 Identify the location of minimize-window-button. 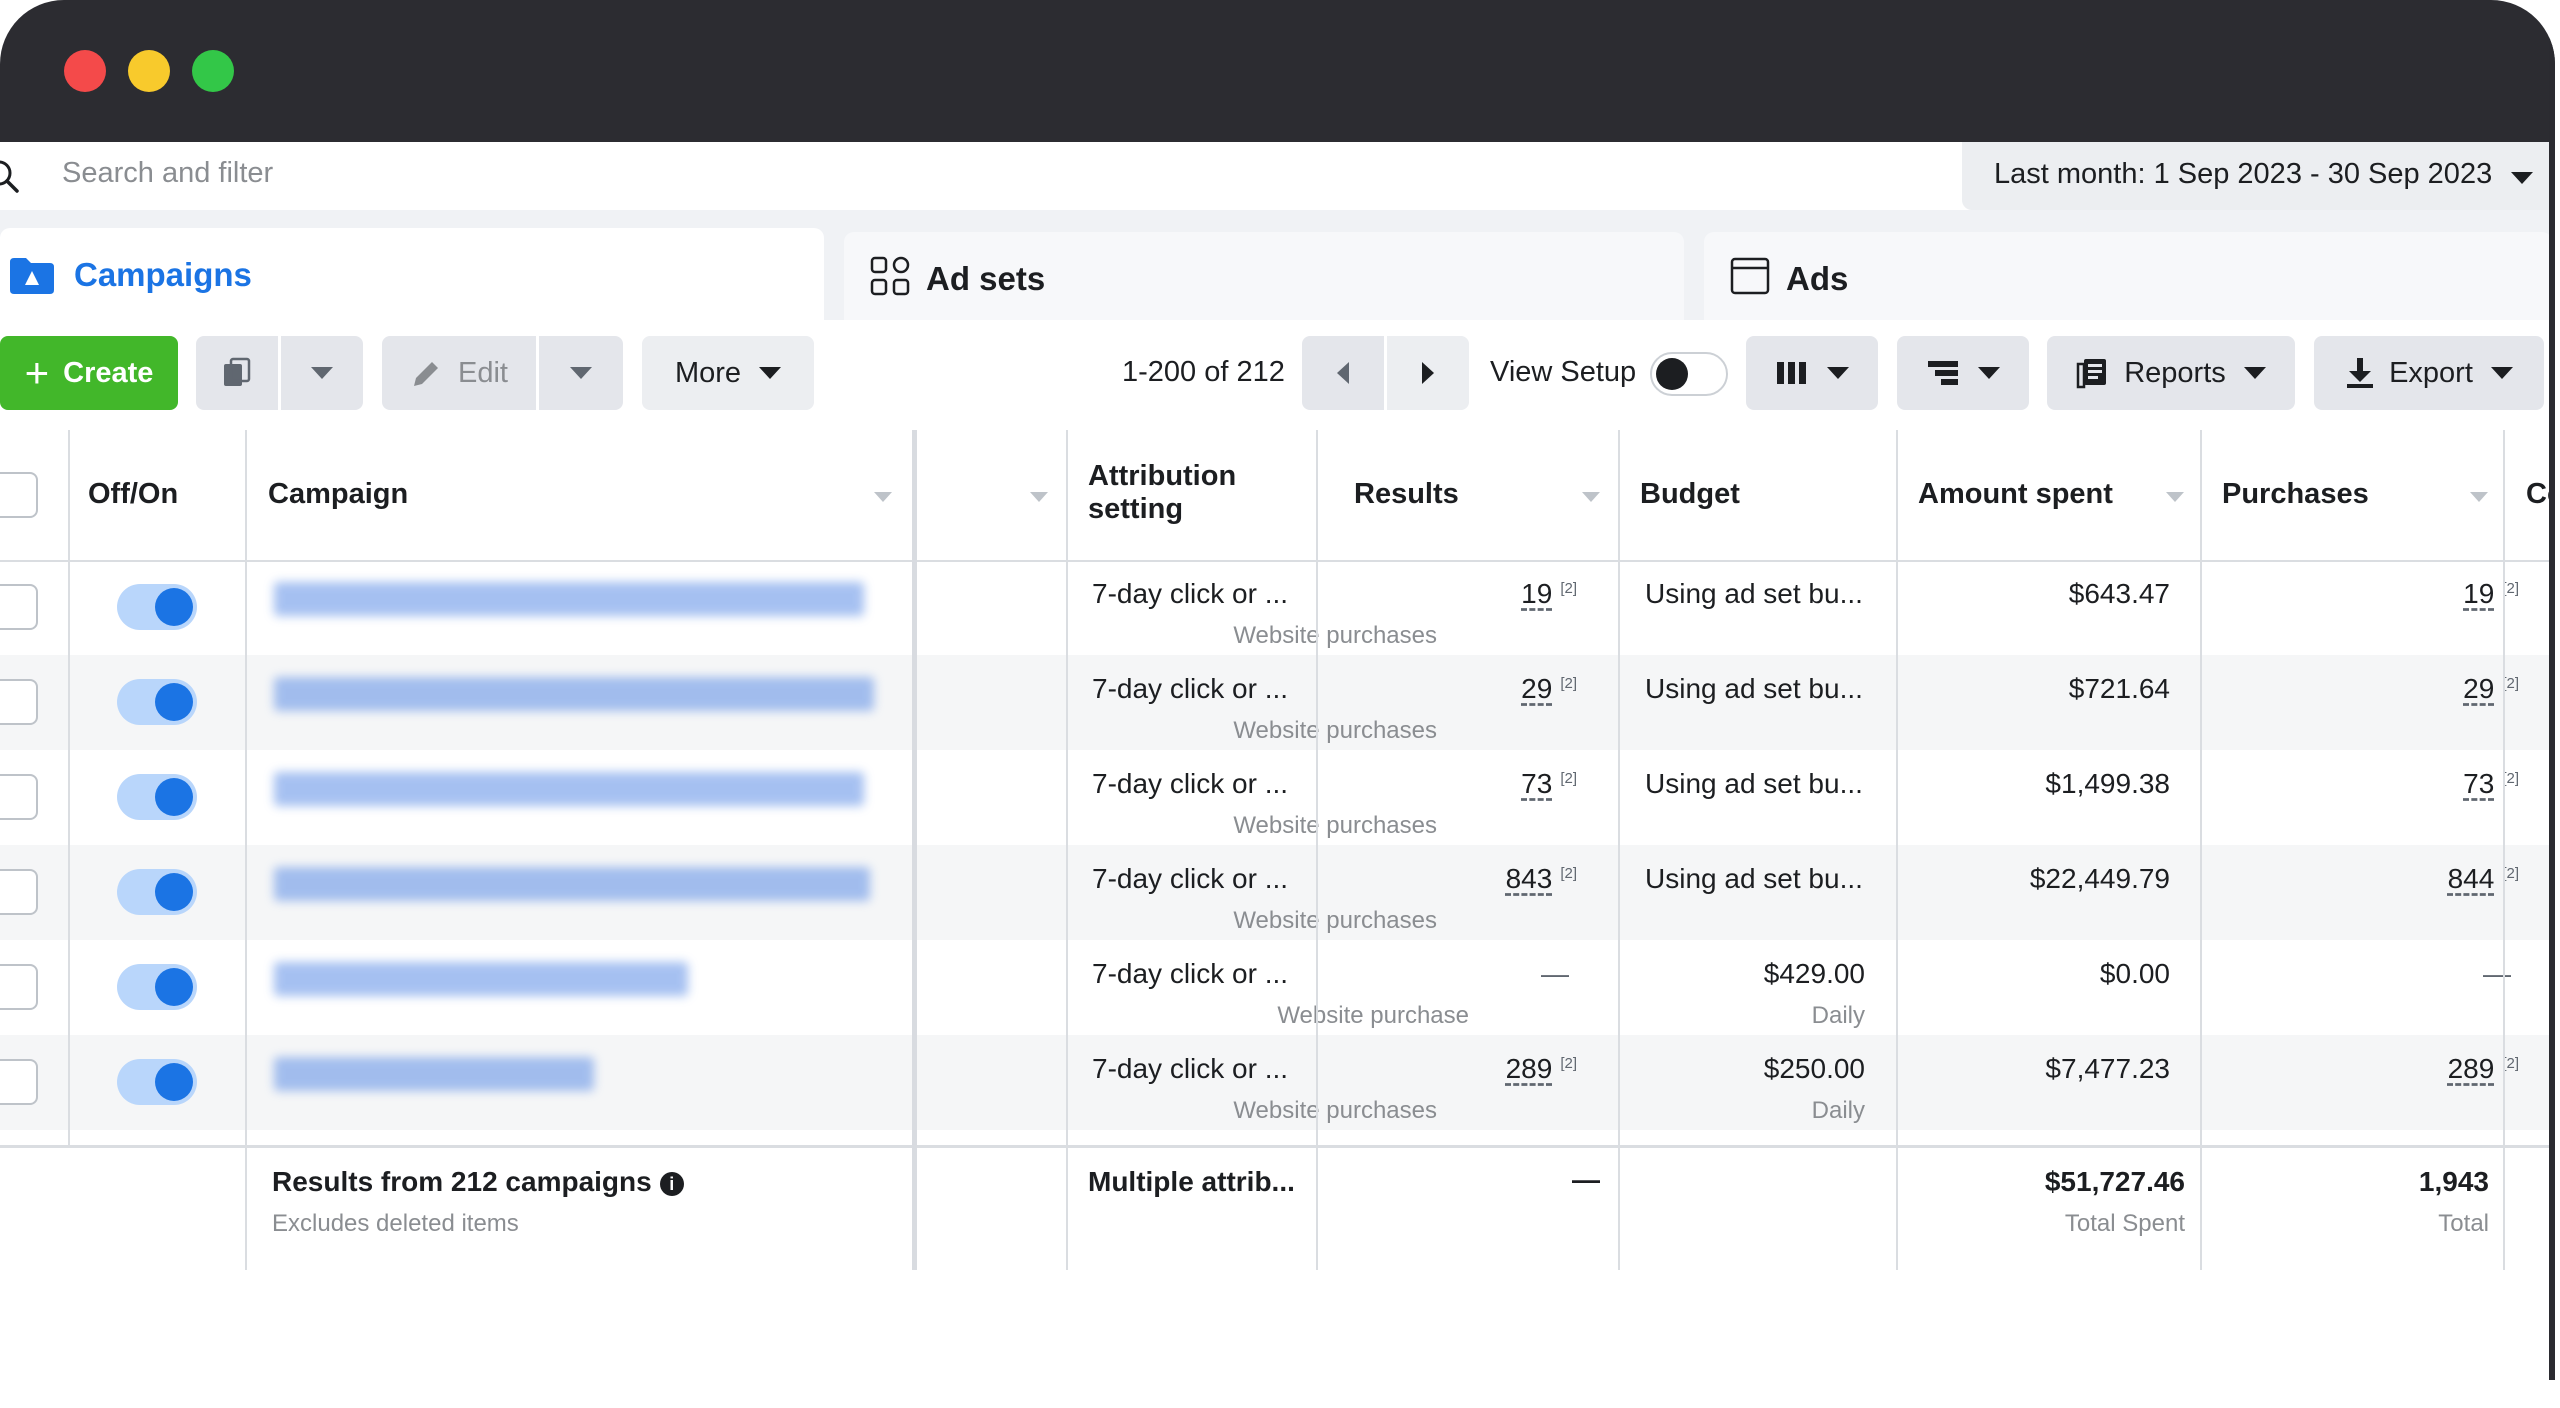
(149, 71).